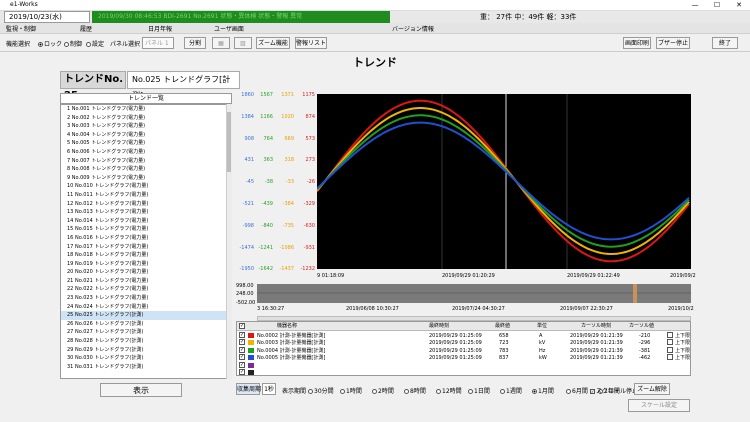 Image resolution: width=750 pixels, height=422 pixels. I want to click on list-item: 16 No.016 トレンドグラフ(電力量), so click(146, 238).